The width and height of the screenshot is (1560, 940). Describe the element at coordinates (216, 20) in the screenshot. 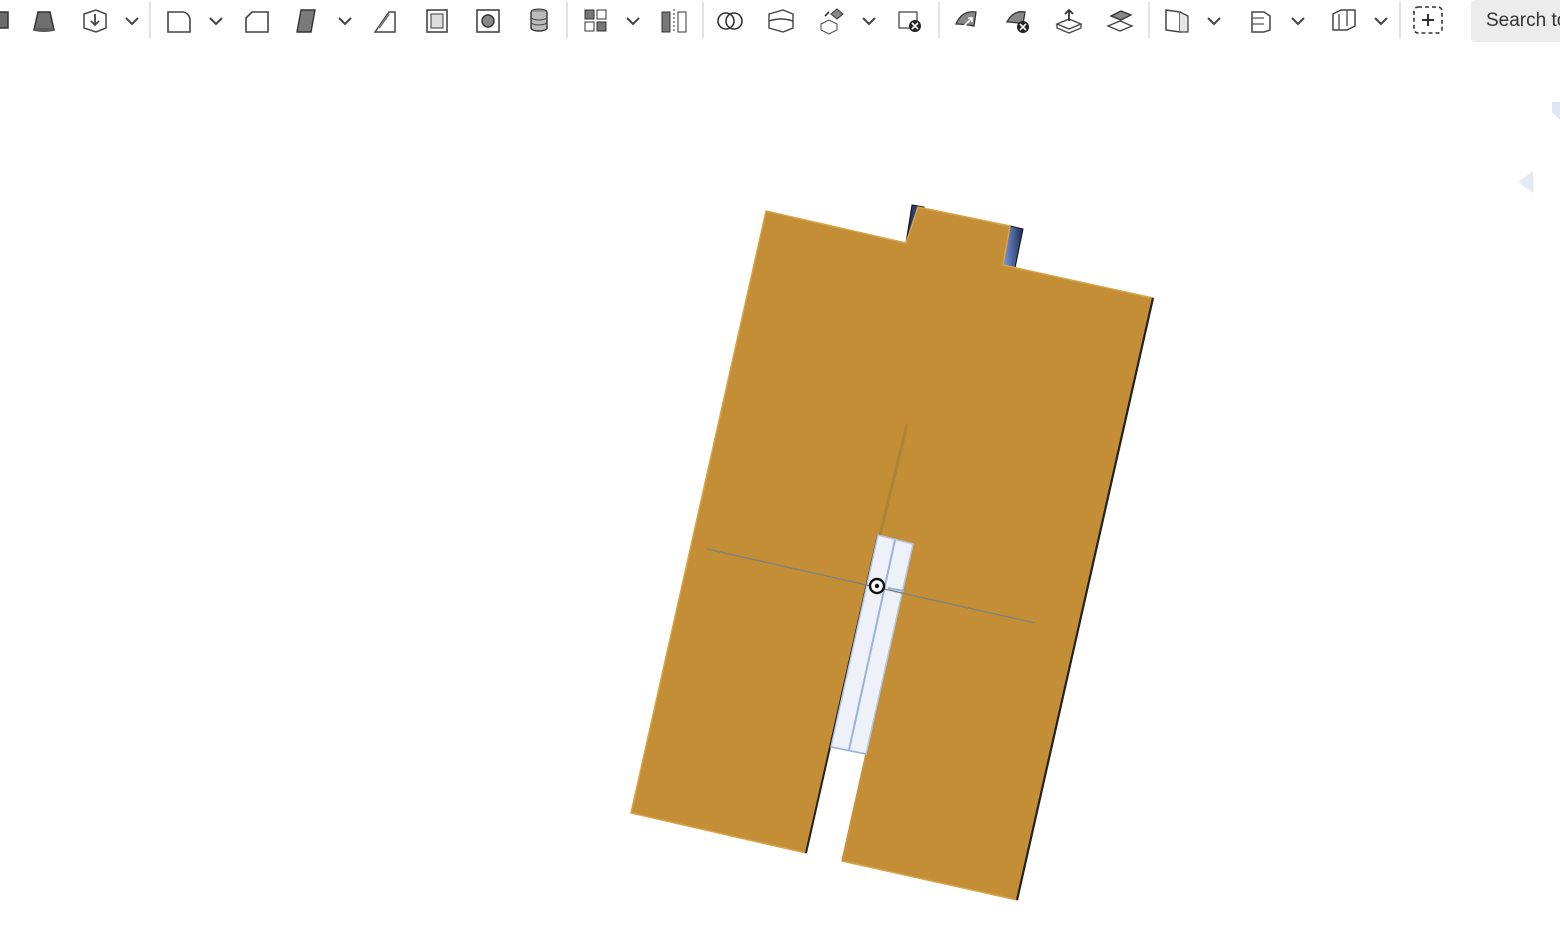

I see `fillet-dropdown-chevron-icon` at that location.